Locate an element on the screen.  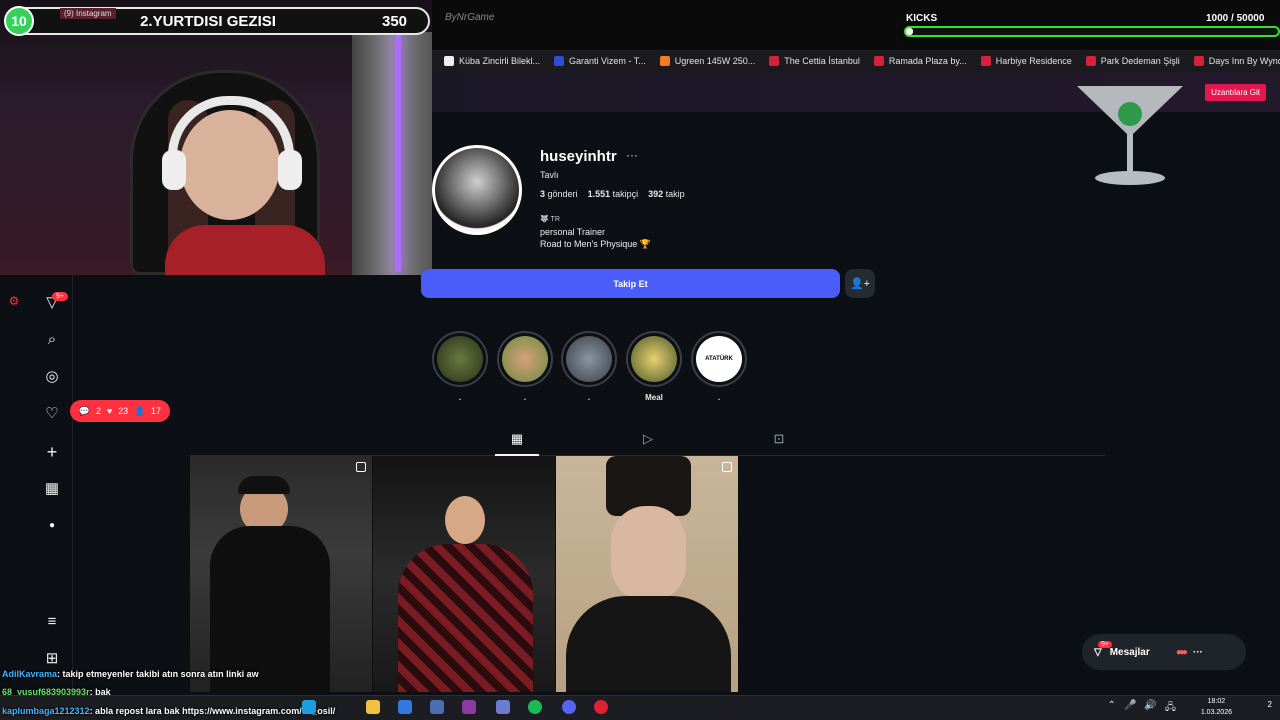
followers-stat: 1.551 takipçi is located at coordinates (613, 194).